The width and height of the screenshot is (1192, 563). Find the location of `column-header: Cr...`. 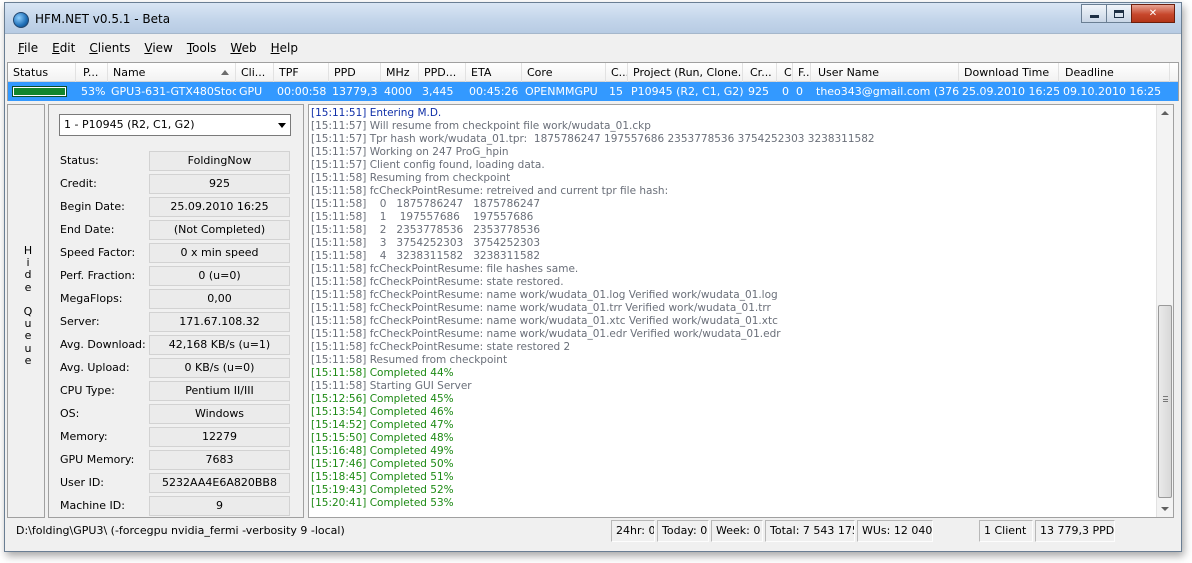

column-header: Cr... is located at coordinates (761, 72).